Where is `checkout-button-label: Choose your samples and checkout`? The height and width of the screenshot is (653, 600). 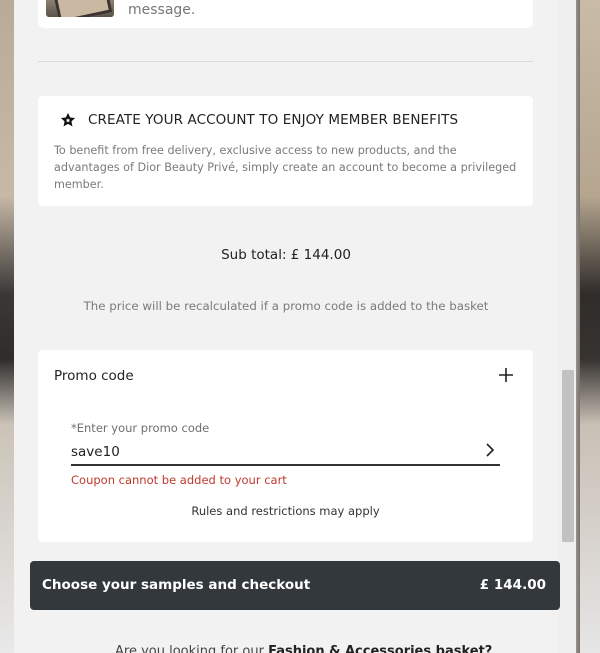
checkout-button-label: Choose your samples and checkout is located at coordinates (176, 585).